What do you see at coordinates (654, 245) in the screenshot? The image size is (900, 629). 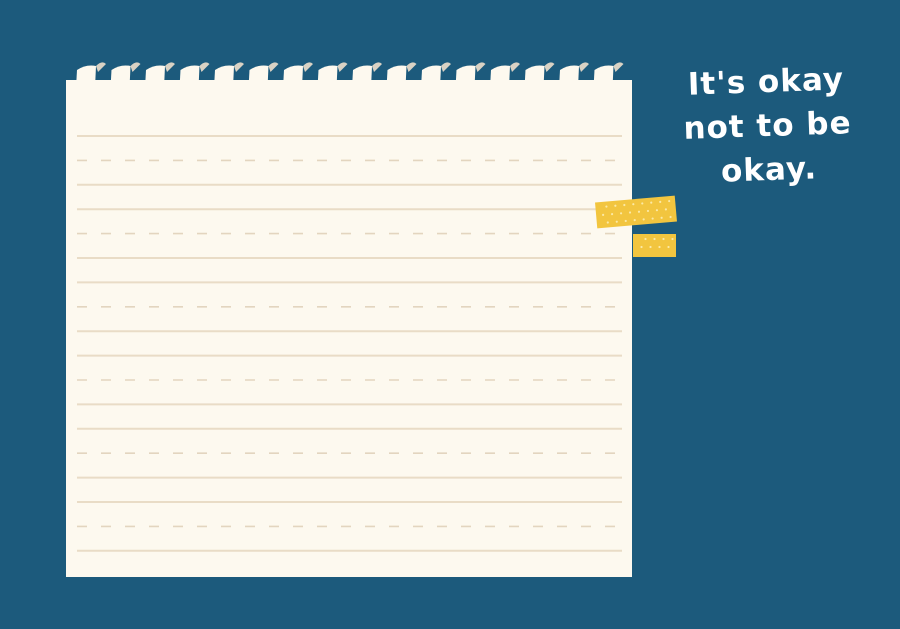 I see `washi-tape-bottom` at bounding box center [654, 245].